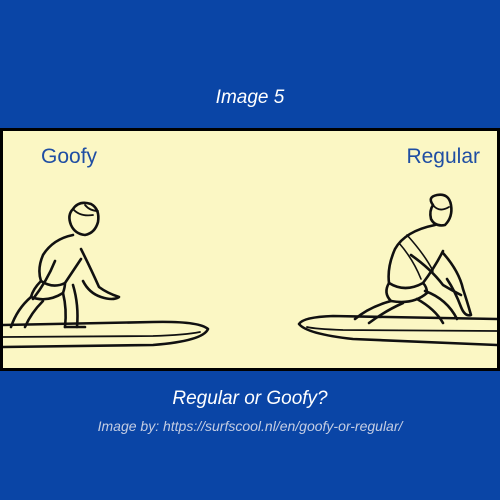  What do you see at coordinates (70, 306) in the screenshot?
I see `goofy-front-leg` at bounding box center [70, 306].